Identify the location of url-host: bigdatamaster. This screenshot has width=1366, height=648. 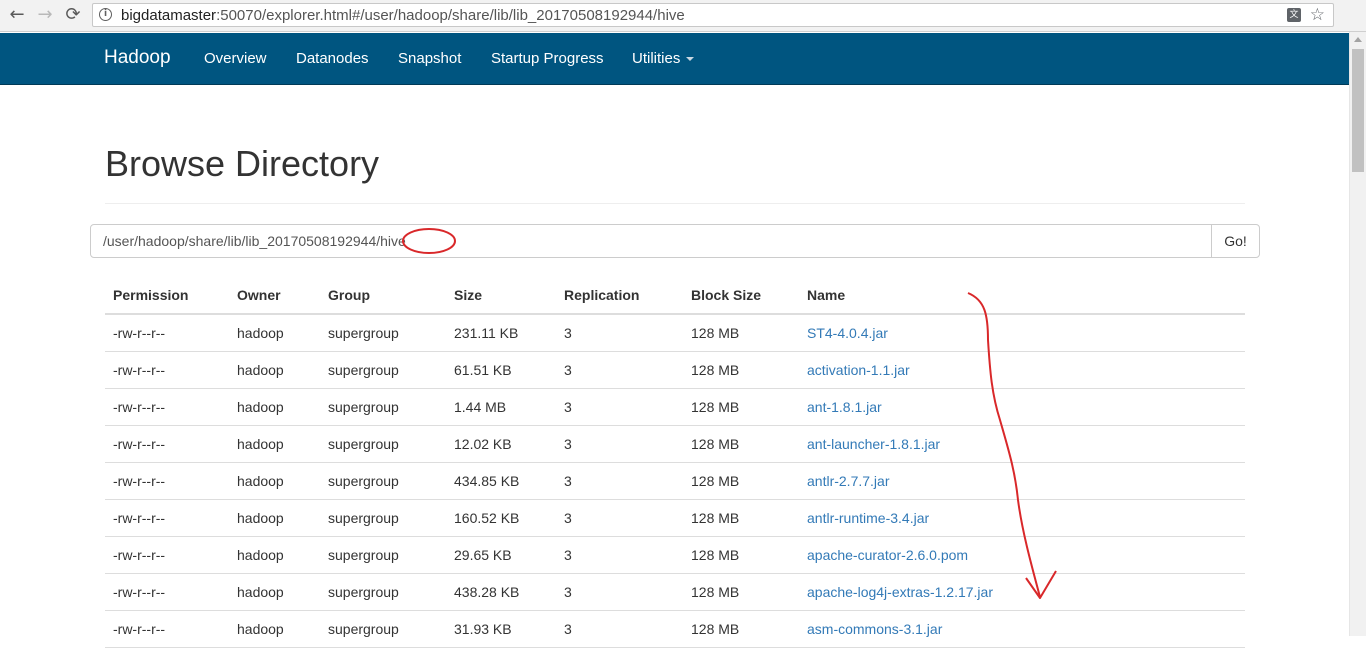
(169, 15).